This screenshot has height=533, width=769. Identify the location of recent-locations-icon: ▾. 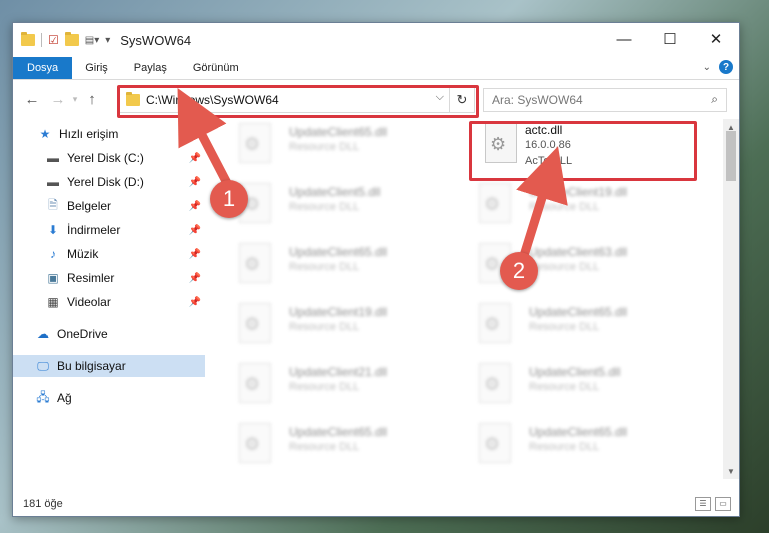
(75, 99).